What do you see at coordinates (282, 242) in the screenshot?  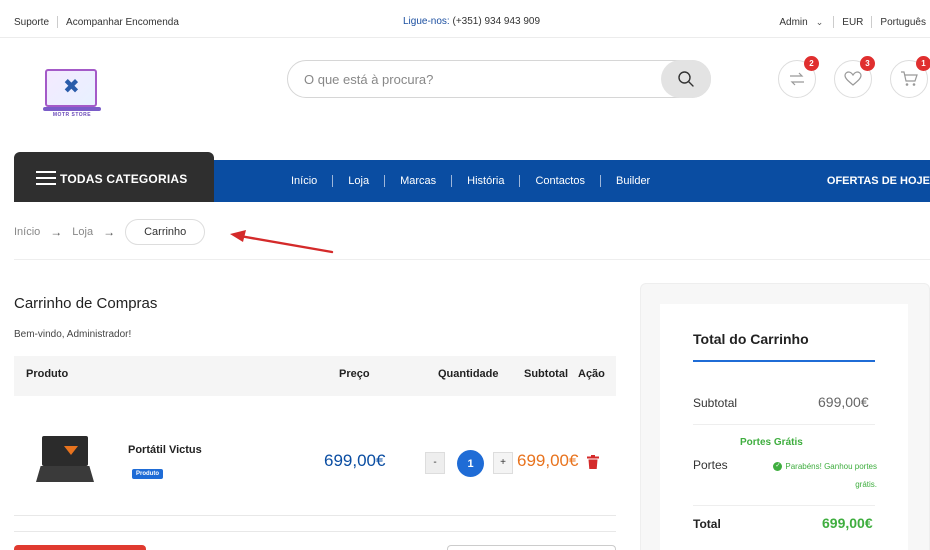 I see `annotation-arrow-icon` at bounding box center [282, 242].